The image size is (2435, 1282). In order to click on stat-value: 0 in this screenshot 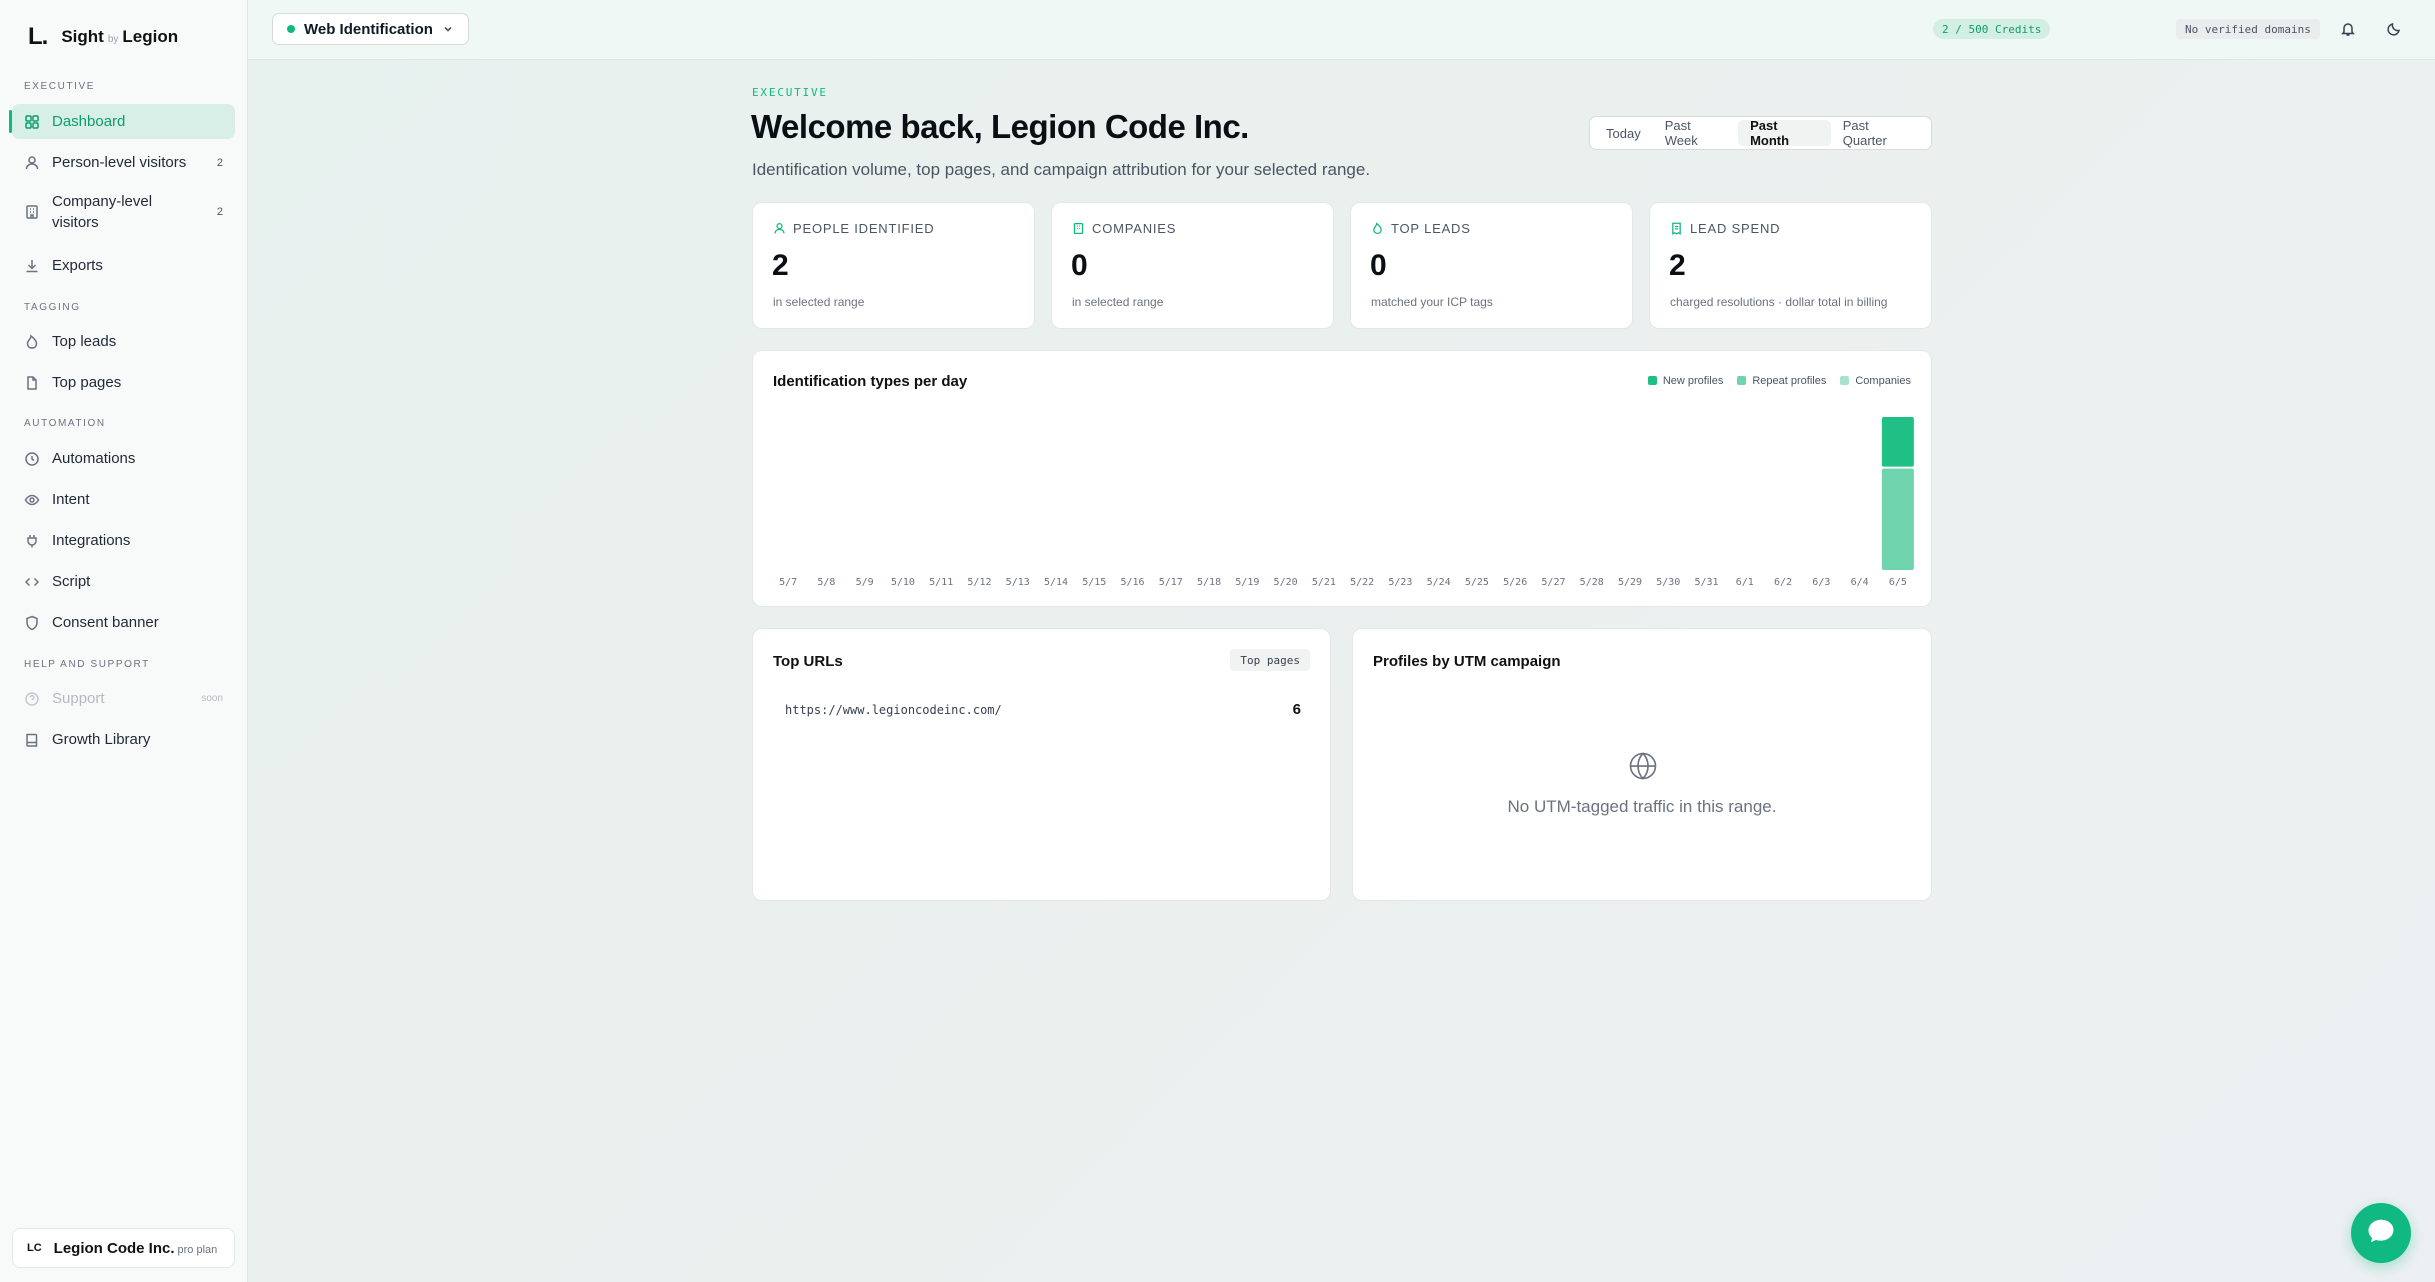, I will do `click(1378, 265)`.